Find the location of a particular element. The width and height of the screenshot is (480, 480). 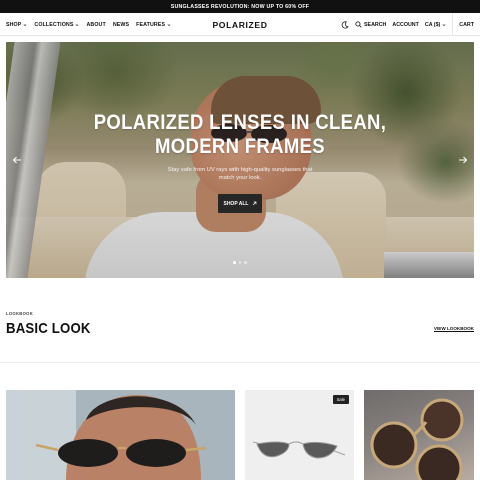

sunglasses-closeup-image is located at coordinates (417, 439).